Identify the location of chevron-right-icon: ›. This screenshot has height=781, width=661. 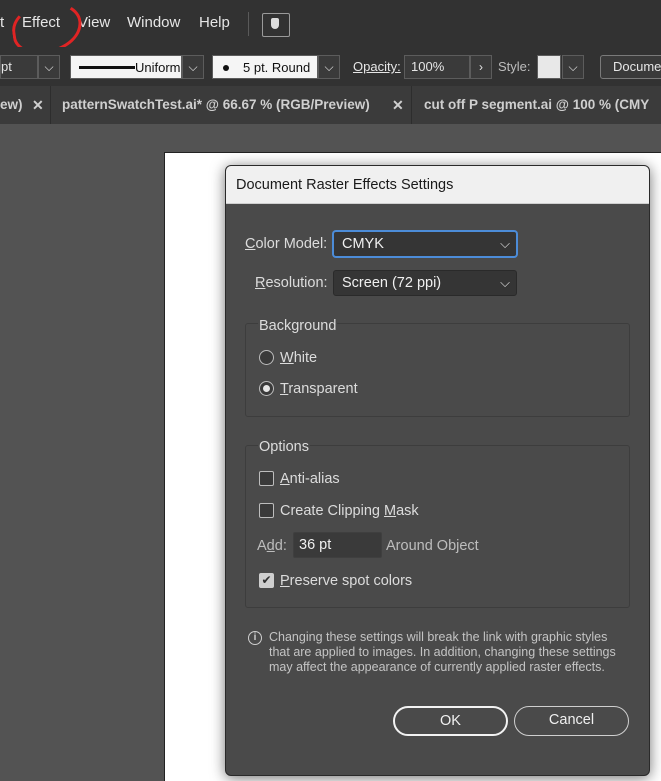
(481, 67).